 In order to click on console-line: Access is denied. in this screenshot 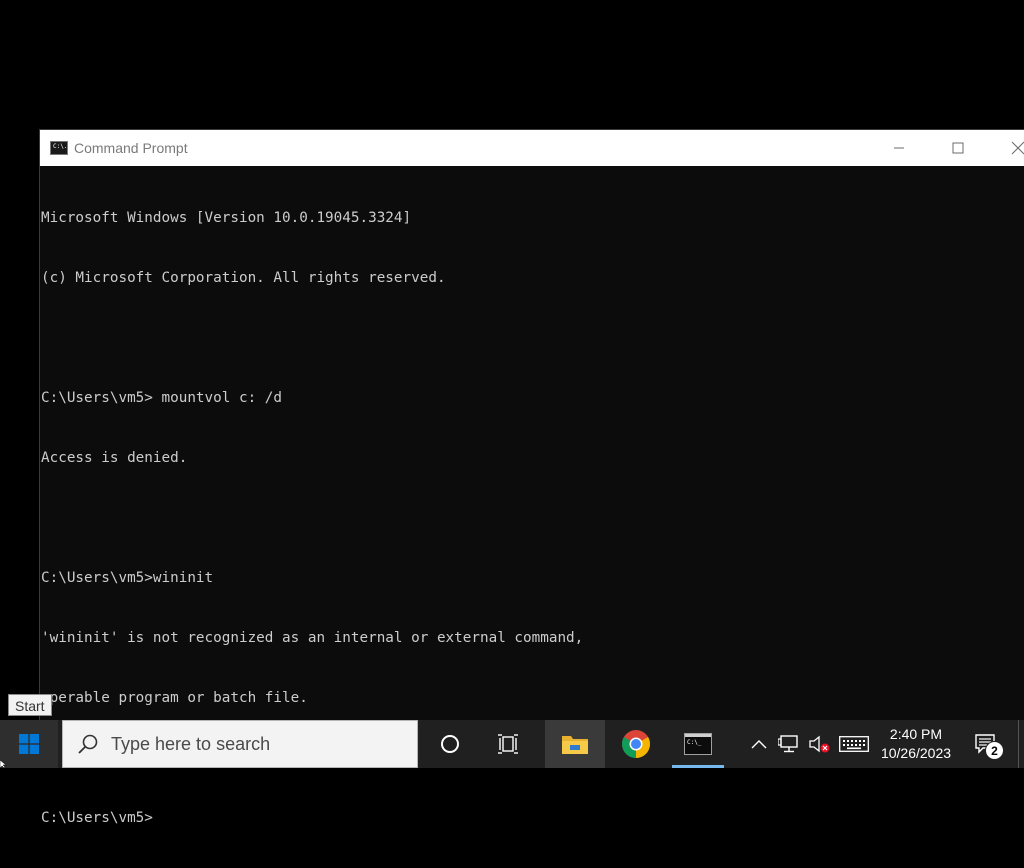, I will do `click(114, 458)`.